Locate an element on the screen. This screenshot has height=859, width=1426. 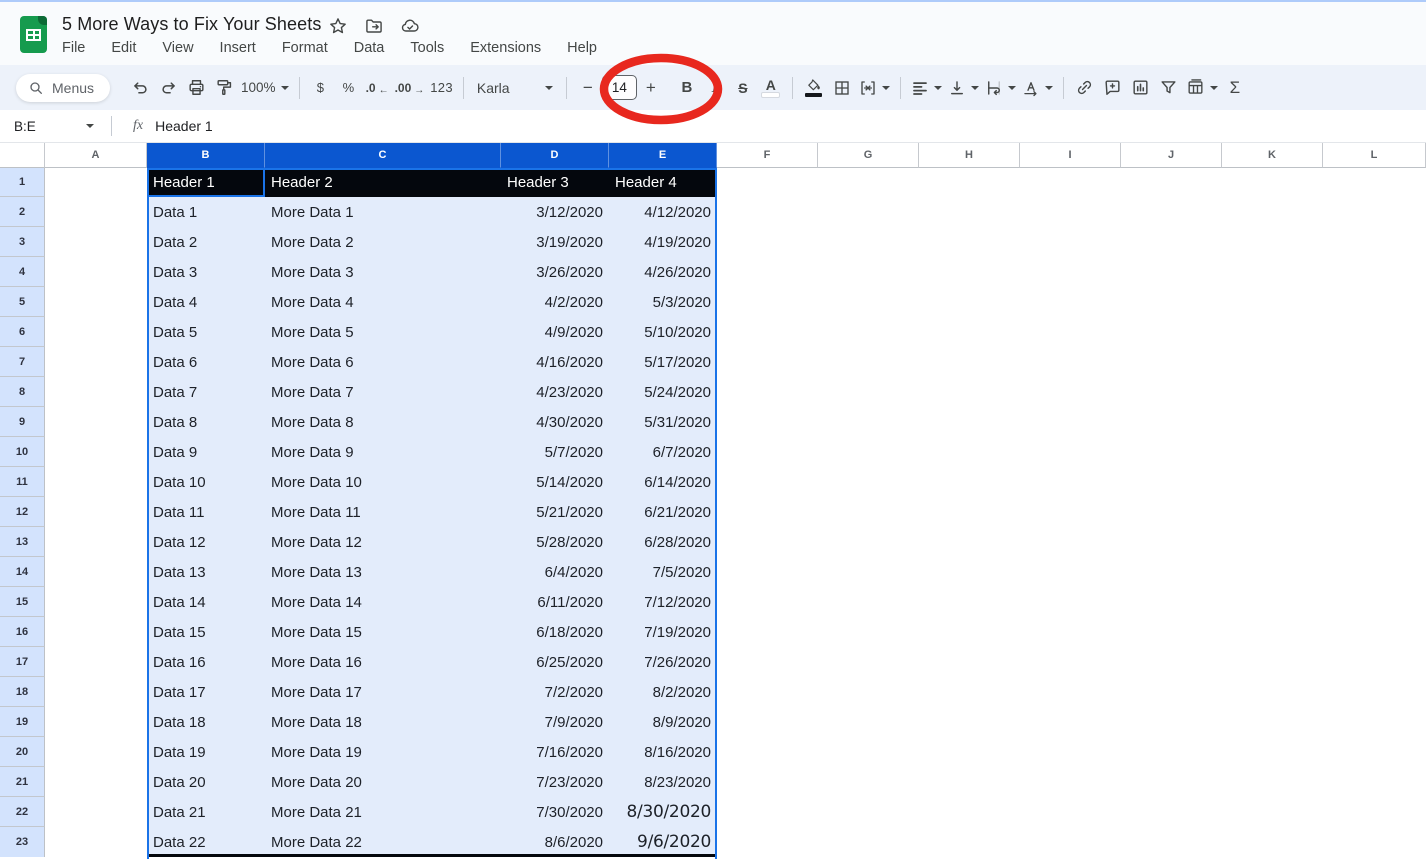
cell-C19: More Data 18 is located at coordinates (383, 722).